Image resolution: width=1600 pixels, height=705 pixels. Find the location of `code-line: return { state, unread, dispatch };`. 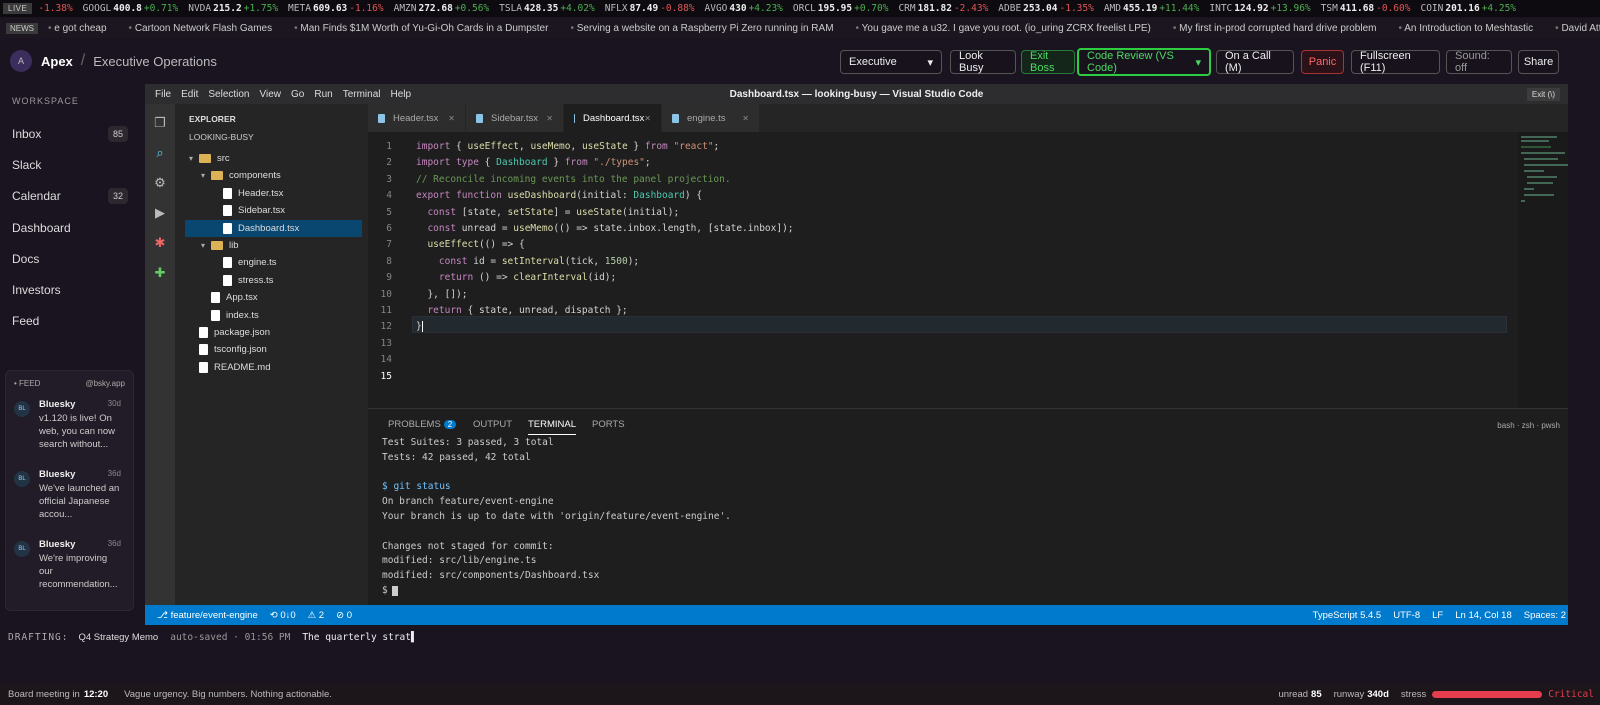

code-line: return { state, unread, dispatch }; is located at coordinates (527, 310).